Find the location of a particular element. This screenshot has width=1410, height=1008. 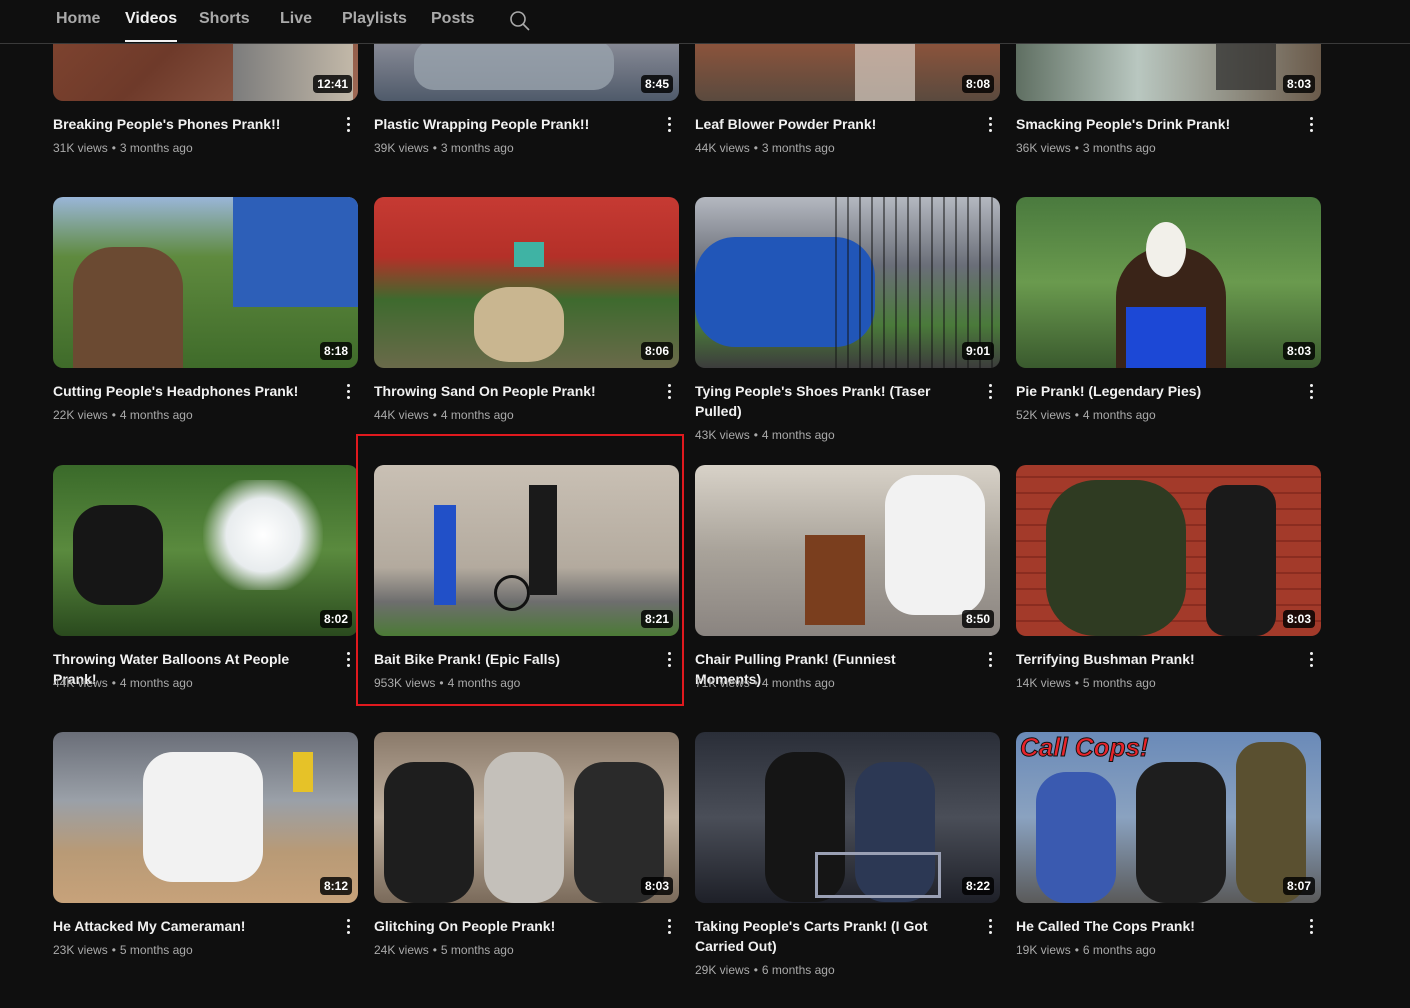

video-metadata: 39K views • 3 months ago is located at coordinates (444, 148).